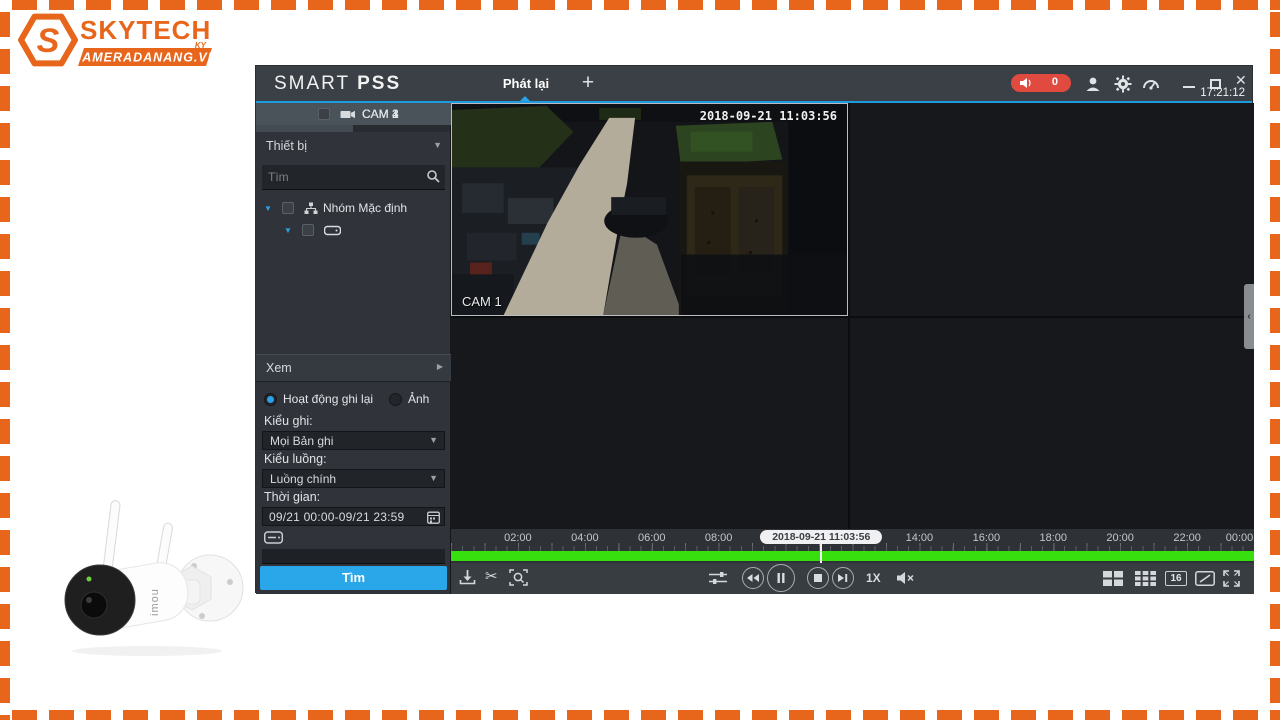 Image resolution: width=1280 pixels, height=720 pixels. I want to click on video-frame, so click(649, 209).